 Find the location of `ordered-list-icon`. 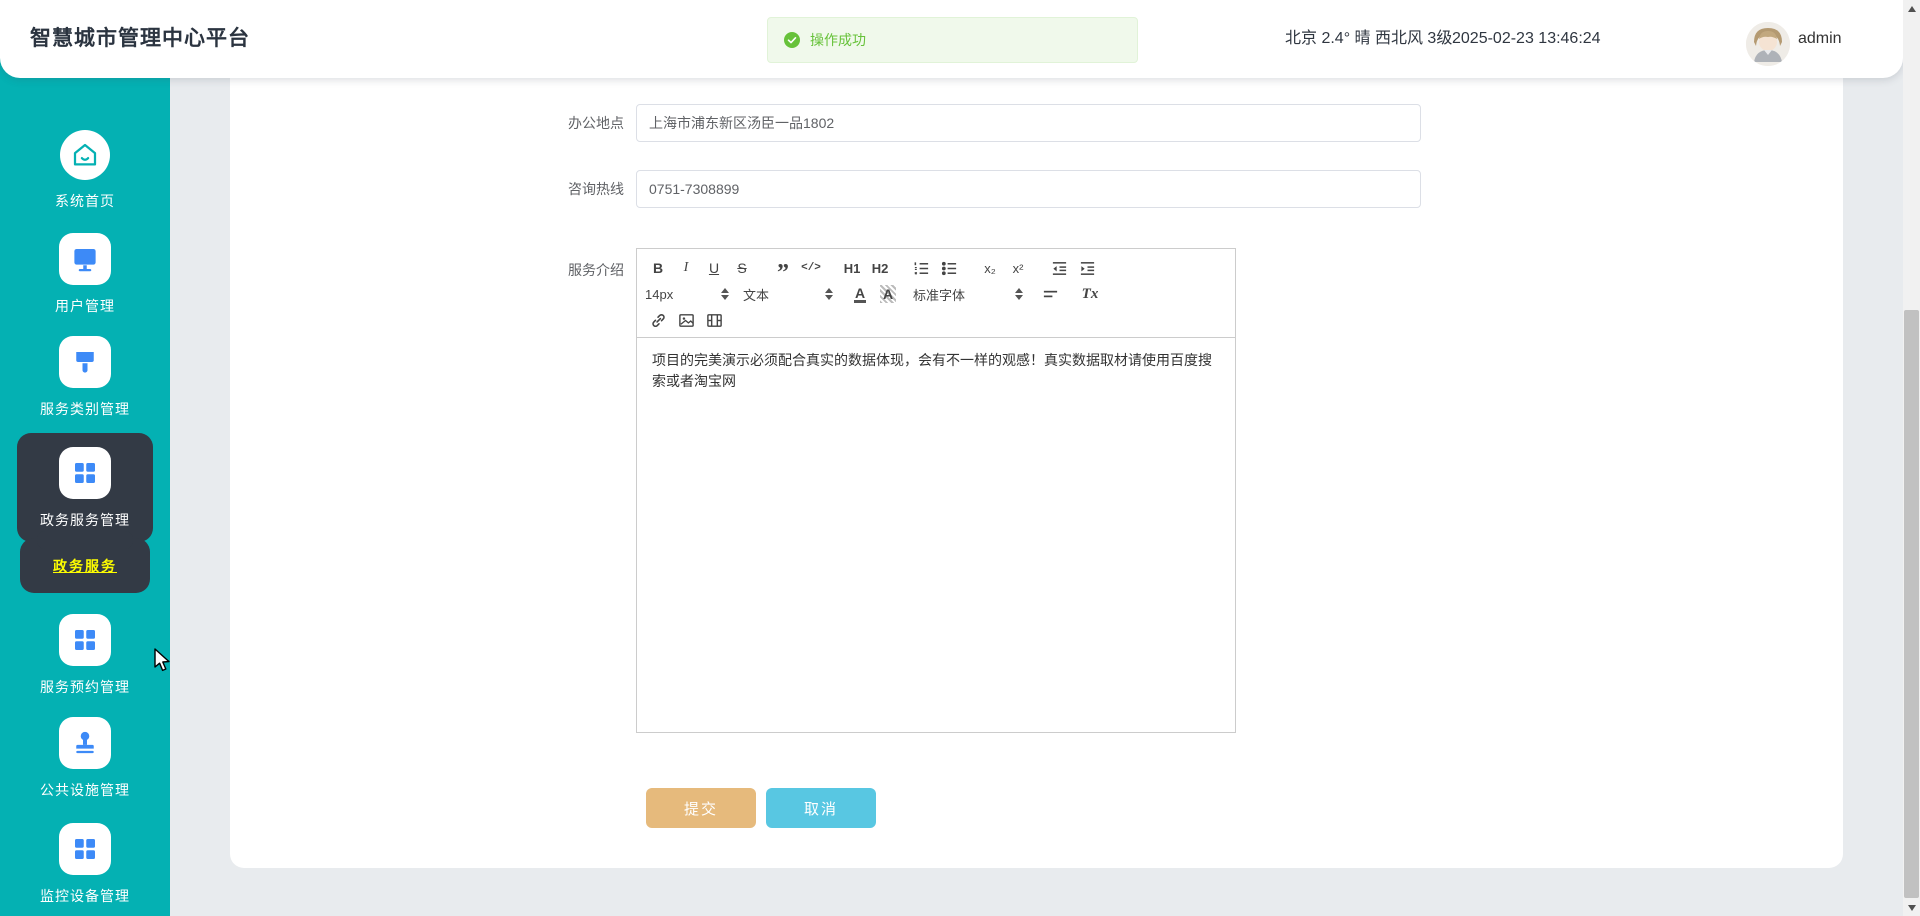

ordered-list-icon is located at coordinates (921, 268).